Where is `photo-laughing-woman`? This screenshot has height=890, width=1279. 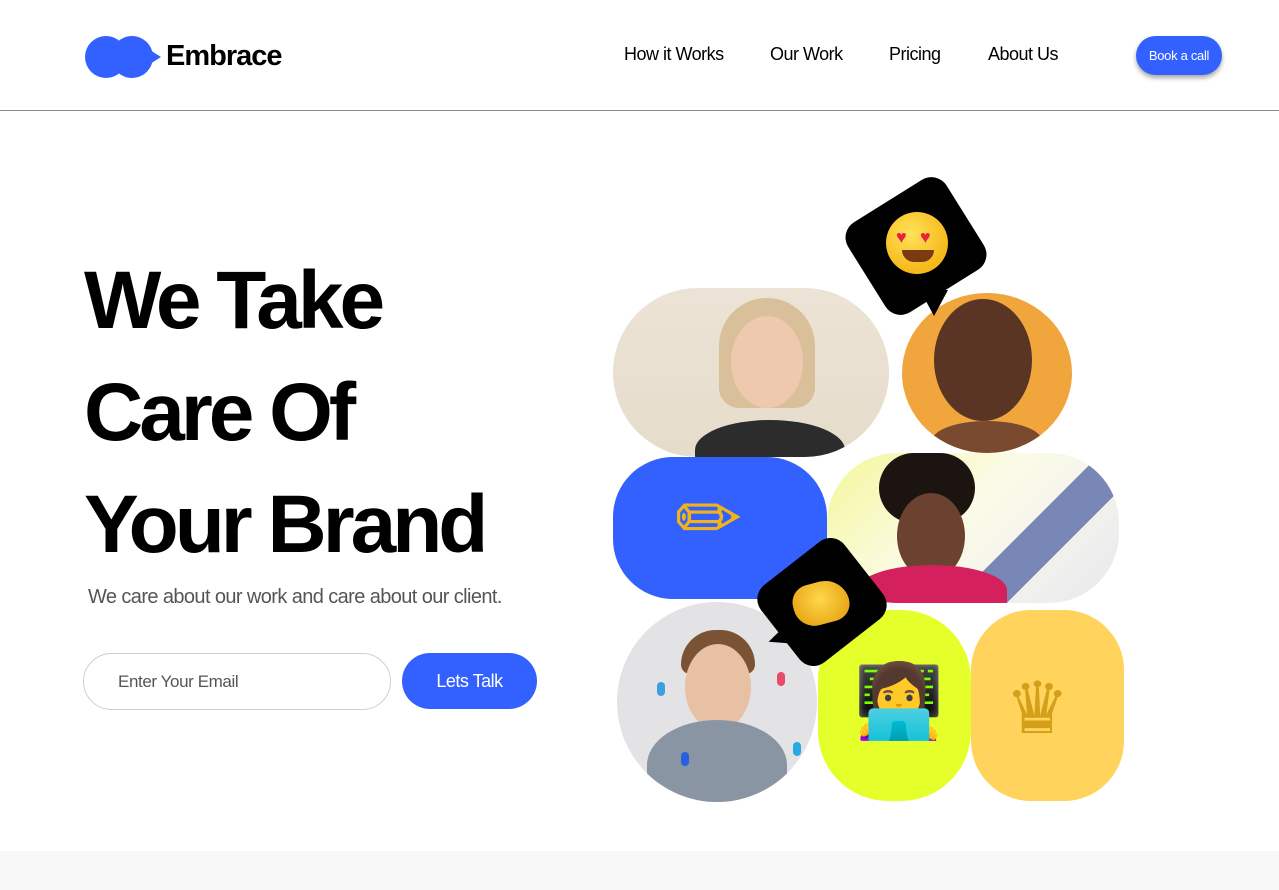
photo-laughing-woman is located at coordinates (987, 373).